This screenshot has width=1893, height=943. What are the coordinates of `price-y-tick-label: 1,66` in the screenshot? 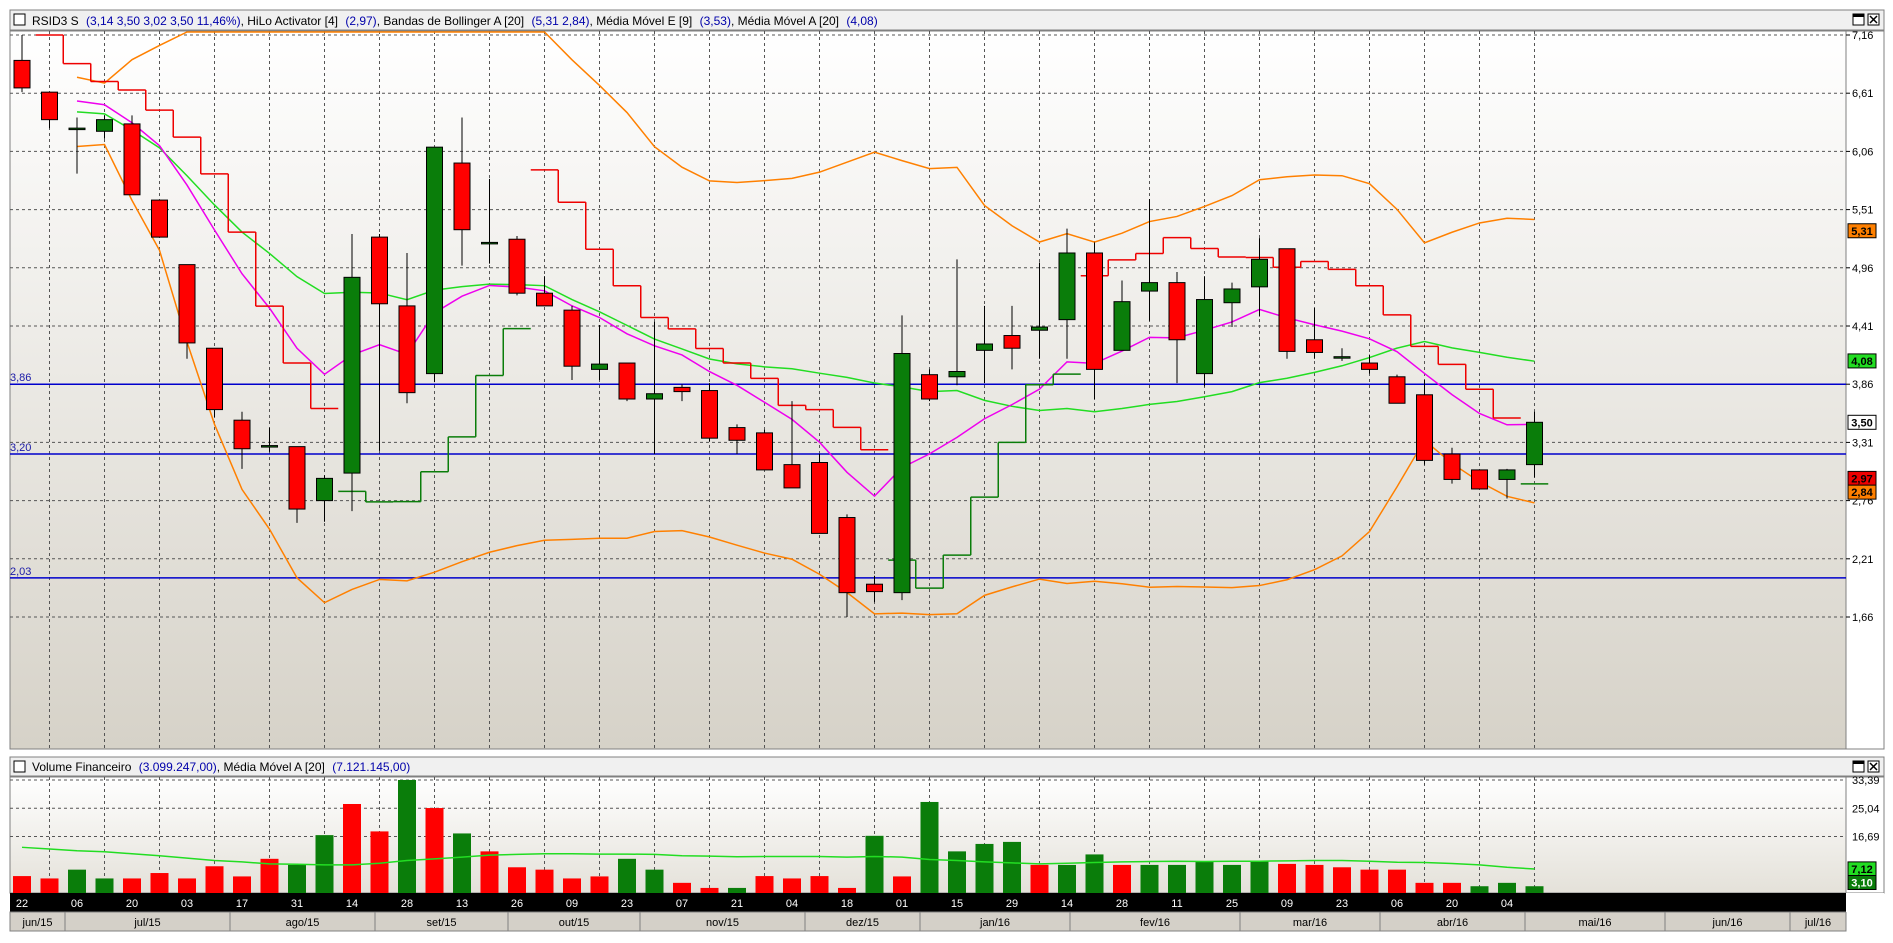 It's located at (1862, 618).